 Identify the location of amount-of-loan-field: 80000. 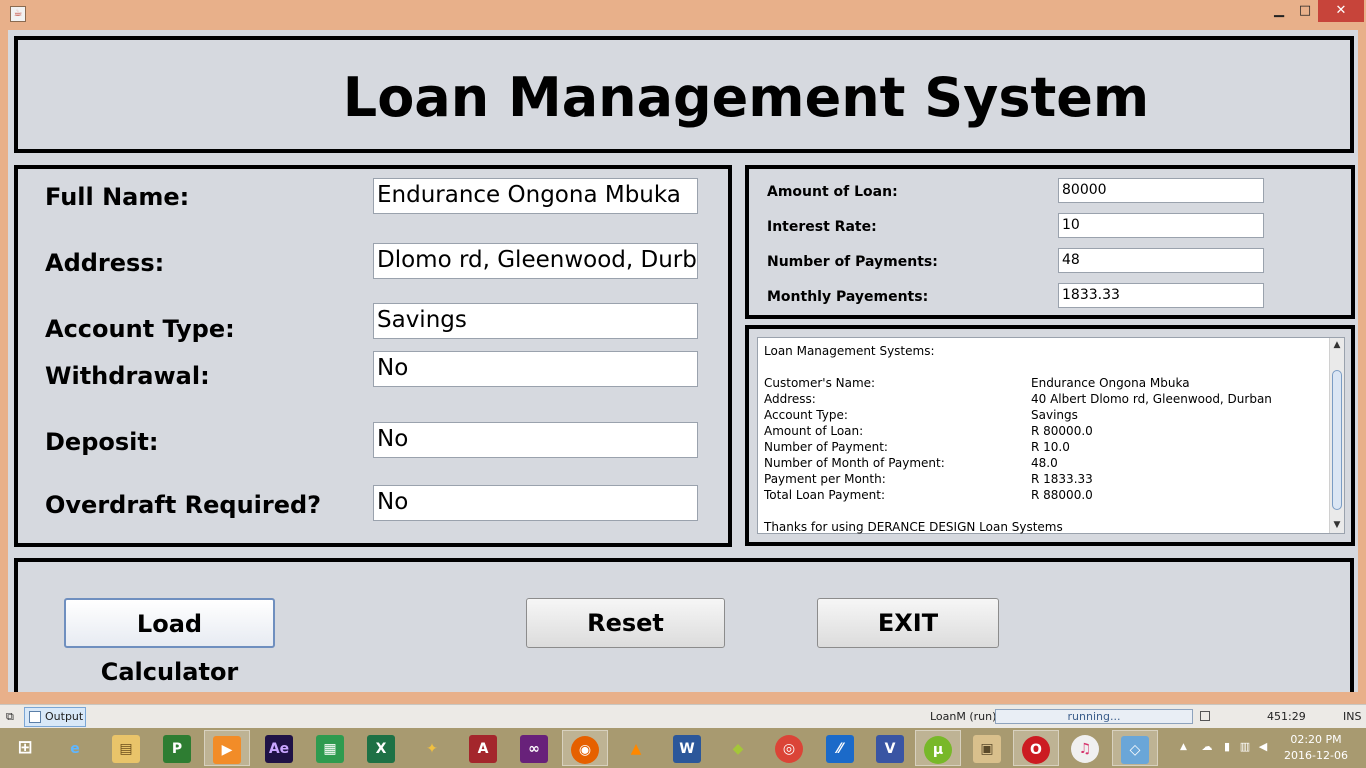
(1161, 190).